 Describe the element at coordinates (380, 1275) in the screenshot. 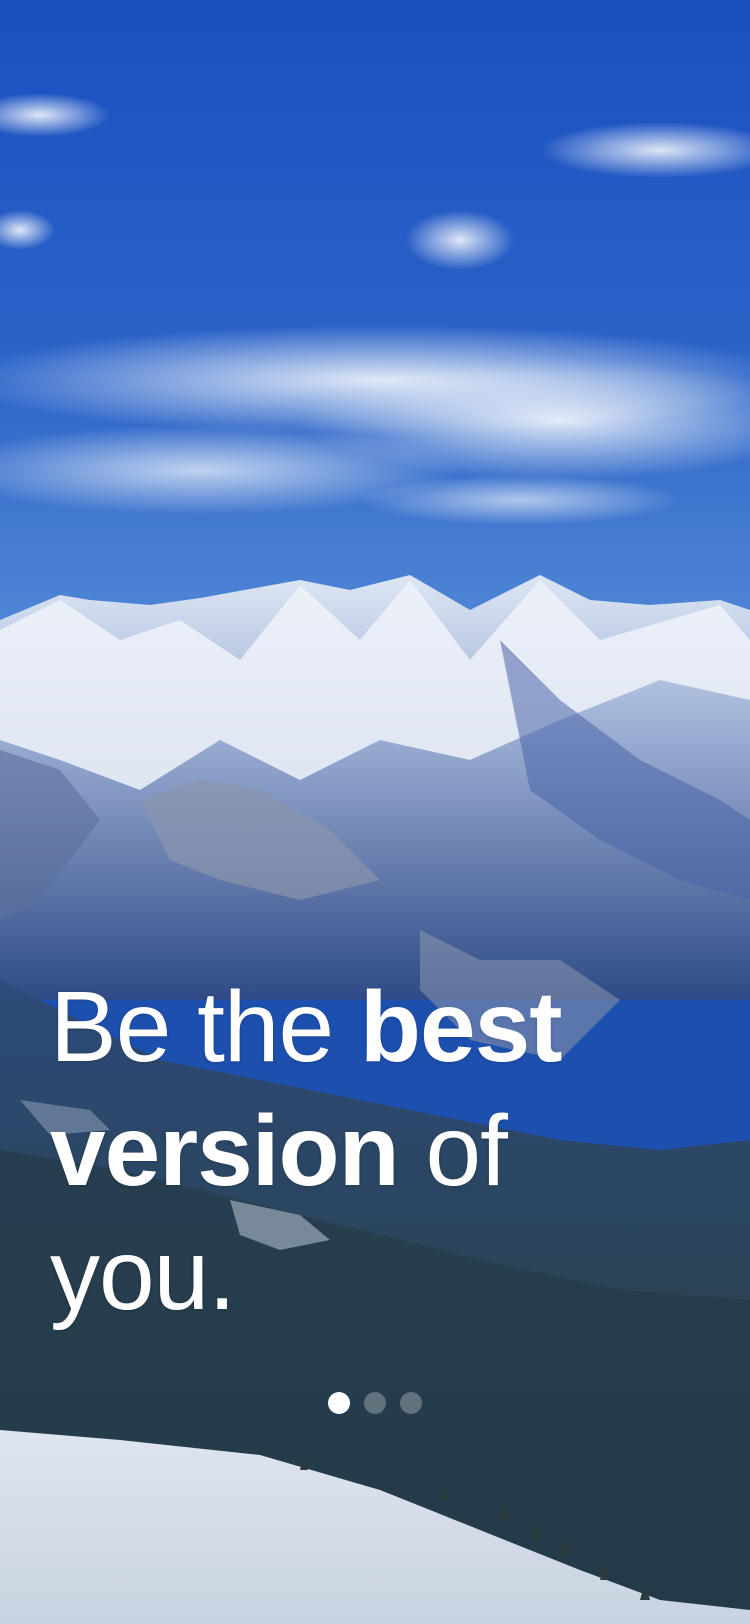

I see `headline-line-3: you.` at that location.